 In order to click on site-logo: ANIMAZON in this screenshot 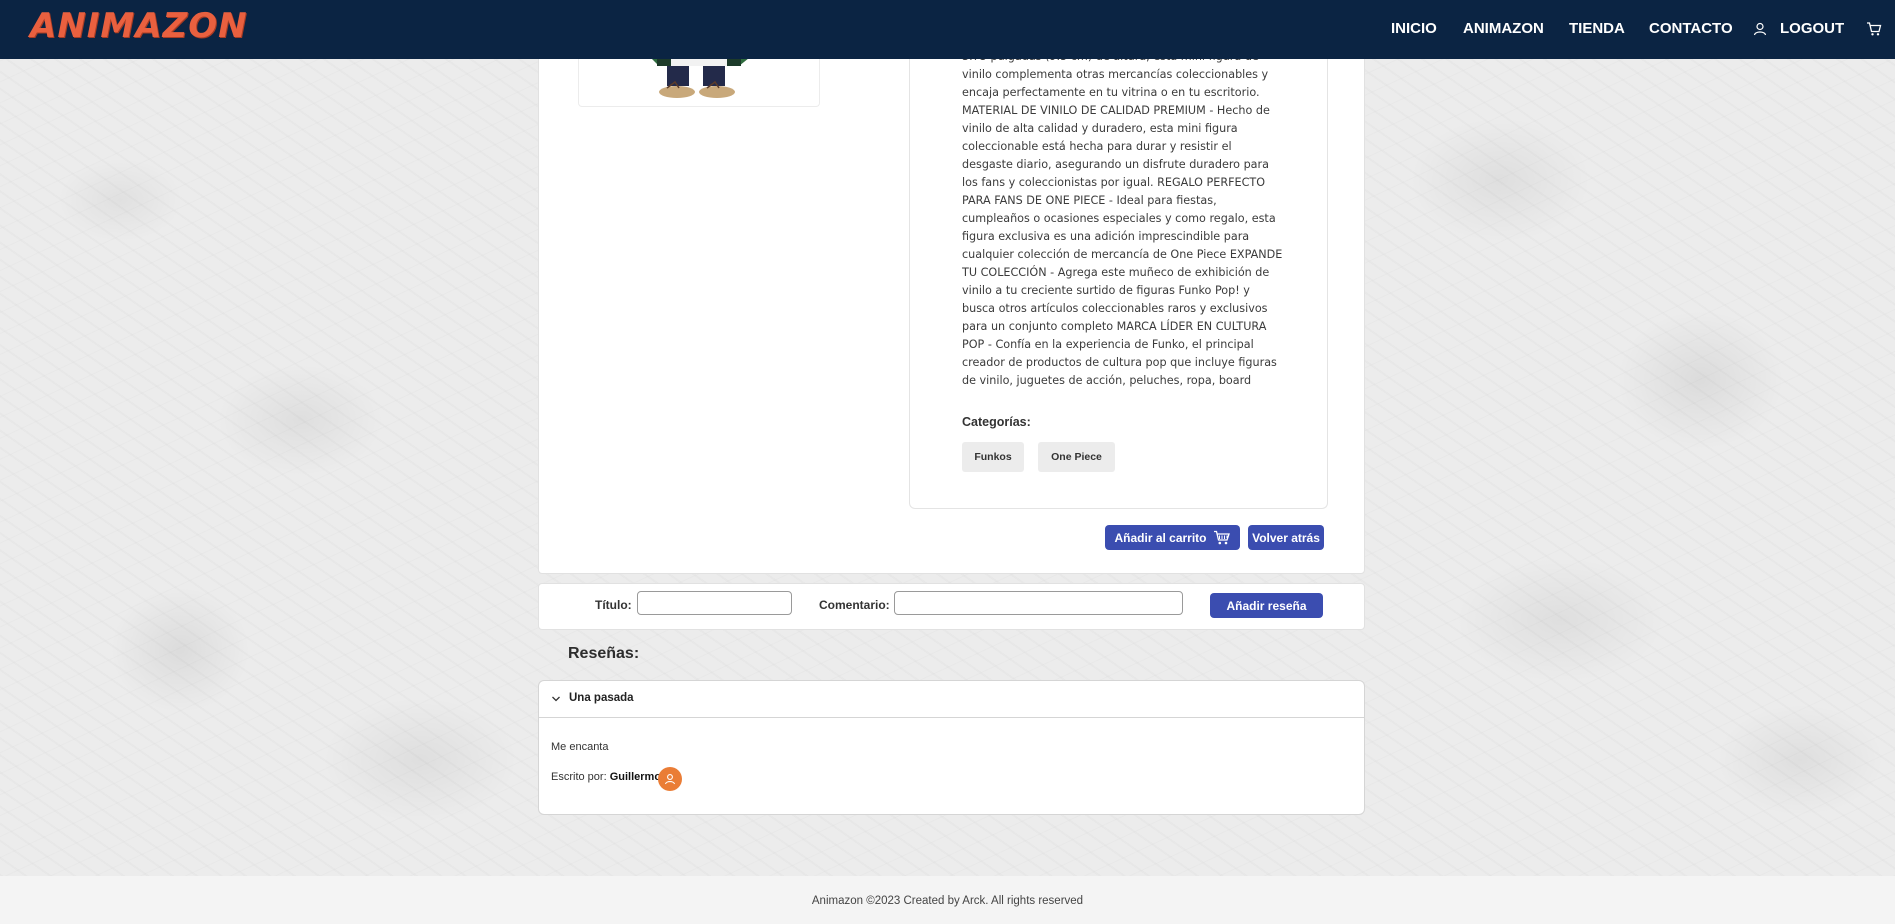, I will do `click(139, 26)`.